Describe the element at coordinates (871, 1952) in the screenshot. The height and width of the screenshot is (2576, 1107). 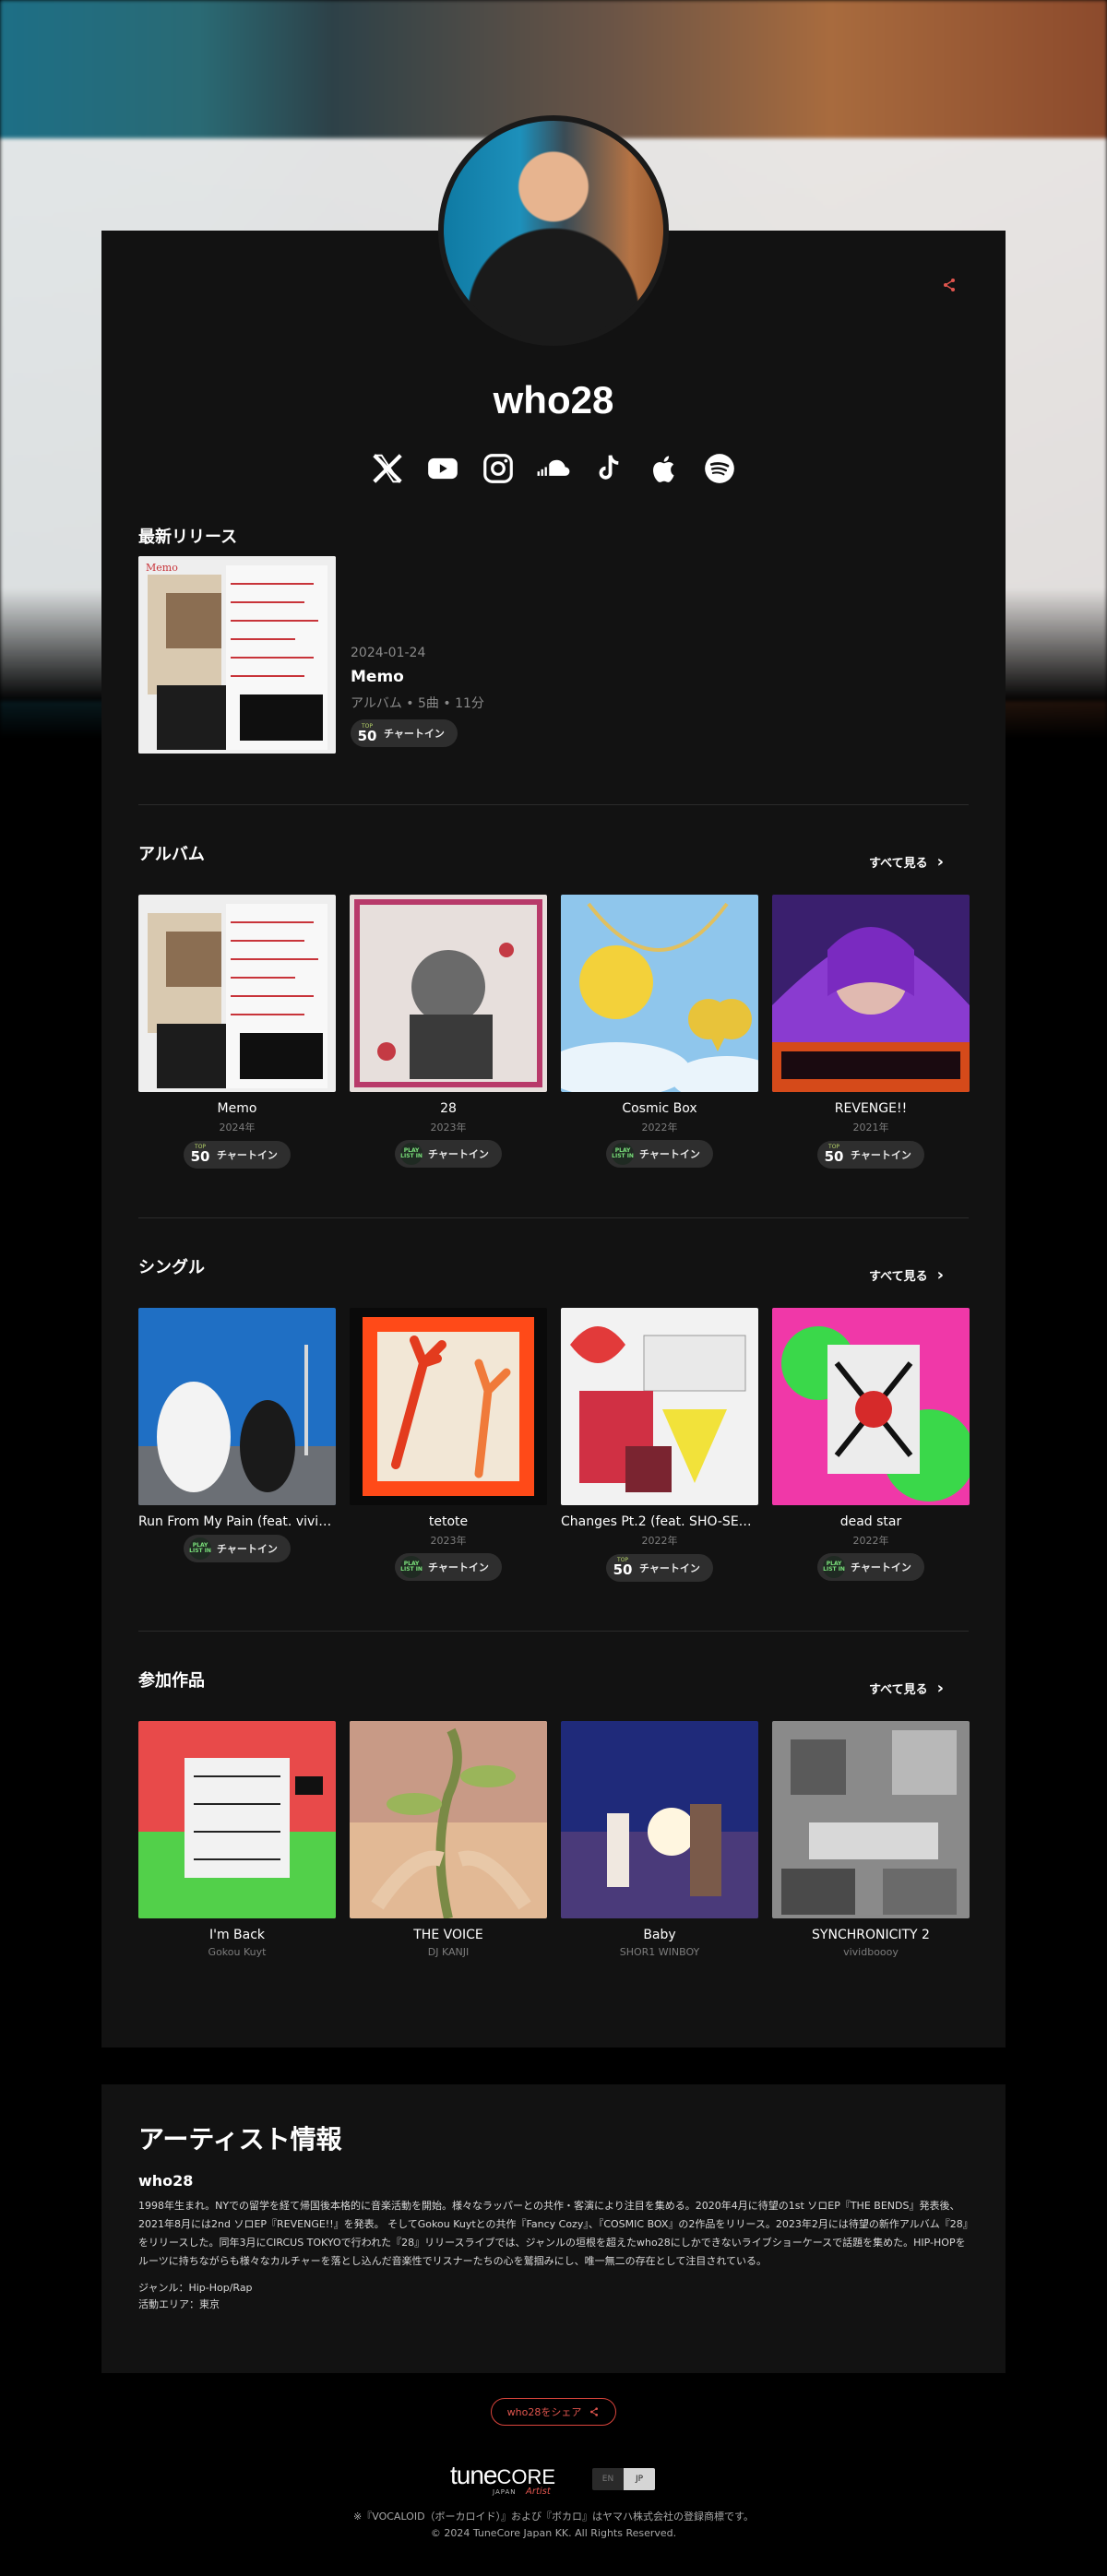
I see `feature-artist: vividboooy` at that location.